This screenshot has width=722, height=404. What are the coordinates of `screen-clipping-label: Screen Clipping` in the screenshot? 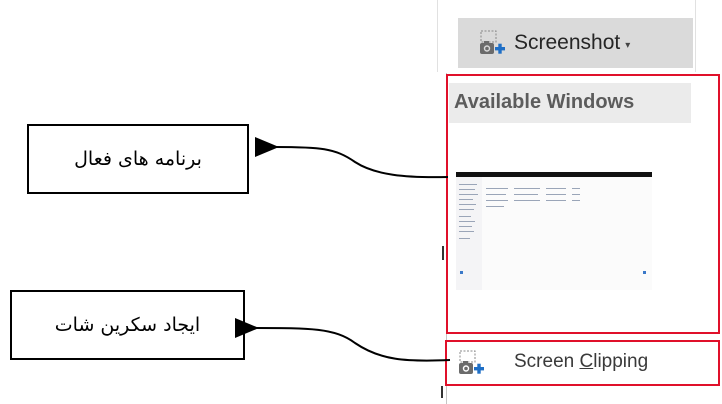 It's located at (581, 361).